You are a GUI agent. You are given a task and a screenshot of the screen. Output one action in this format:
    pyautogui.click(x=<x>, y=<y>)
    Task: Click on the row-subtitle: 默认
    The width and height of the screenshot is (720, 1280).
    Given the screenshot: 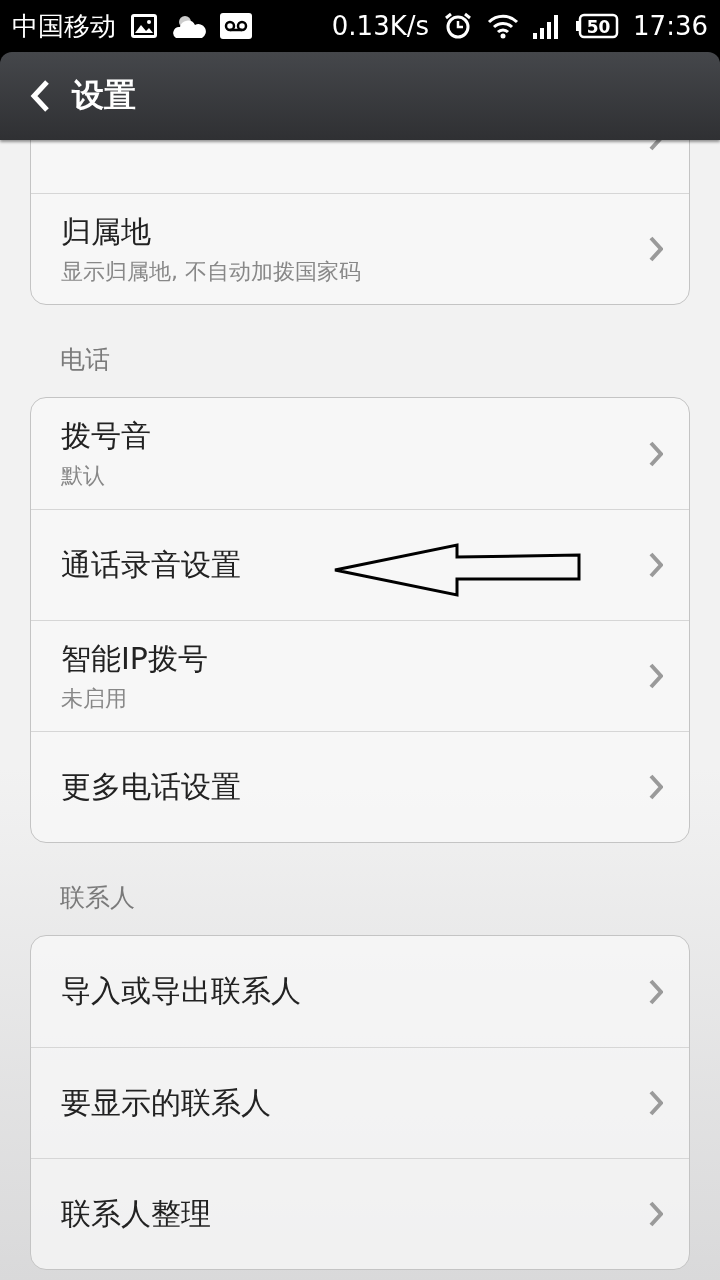 What is the action you would take?
    pyautogui.click(x=83, y=476)
    